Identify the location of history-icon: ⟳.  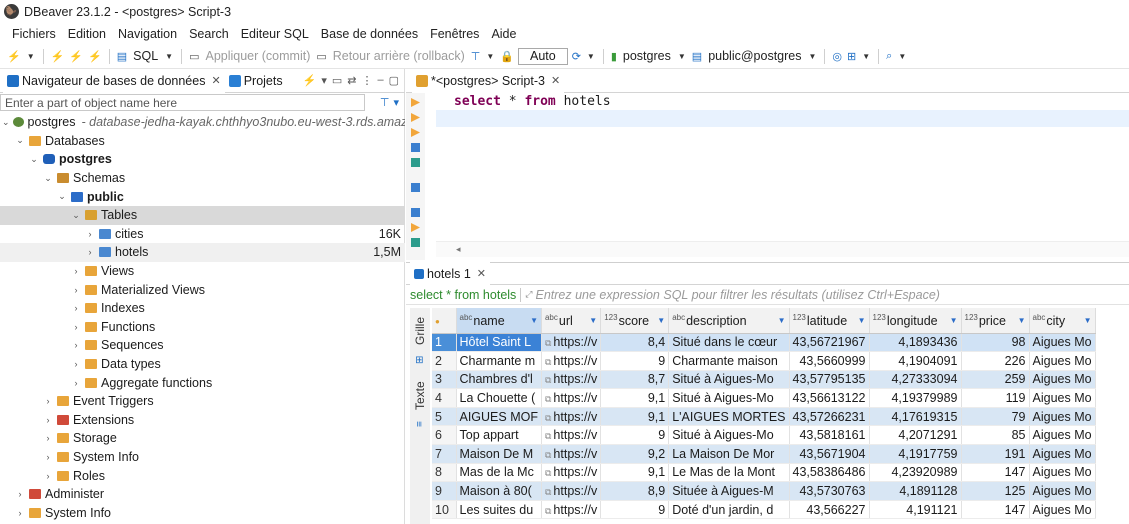
(576, 56).